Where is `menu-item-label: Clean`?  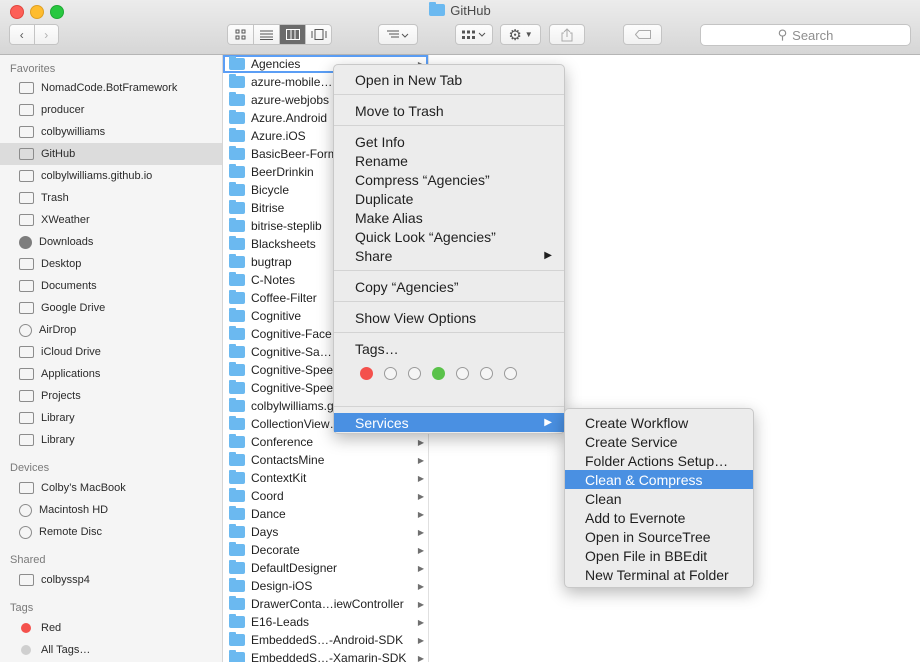
menu-item-label: Clean is located at coordinates (603, 498).